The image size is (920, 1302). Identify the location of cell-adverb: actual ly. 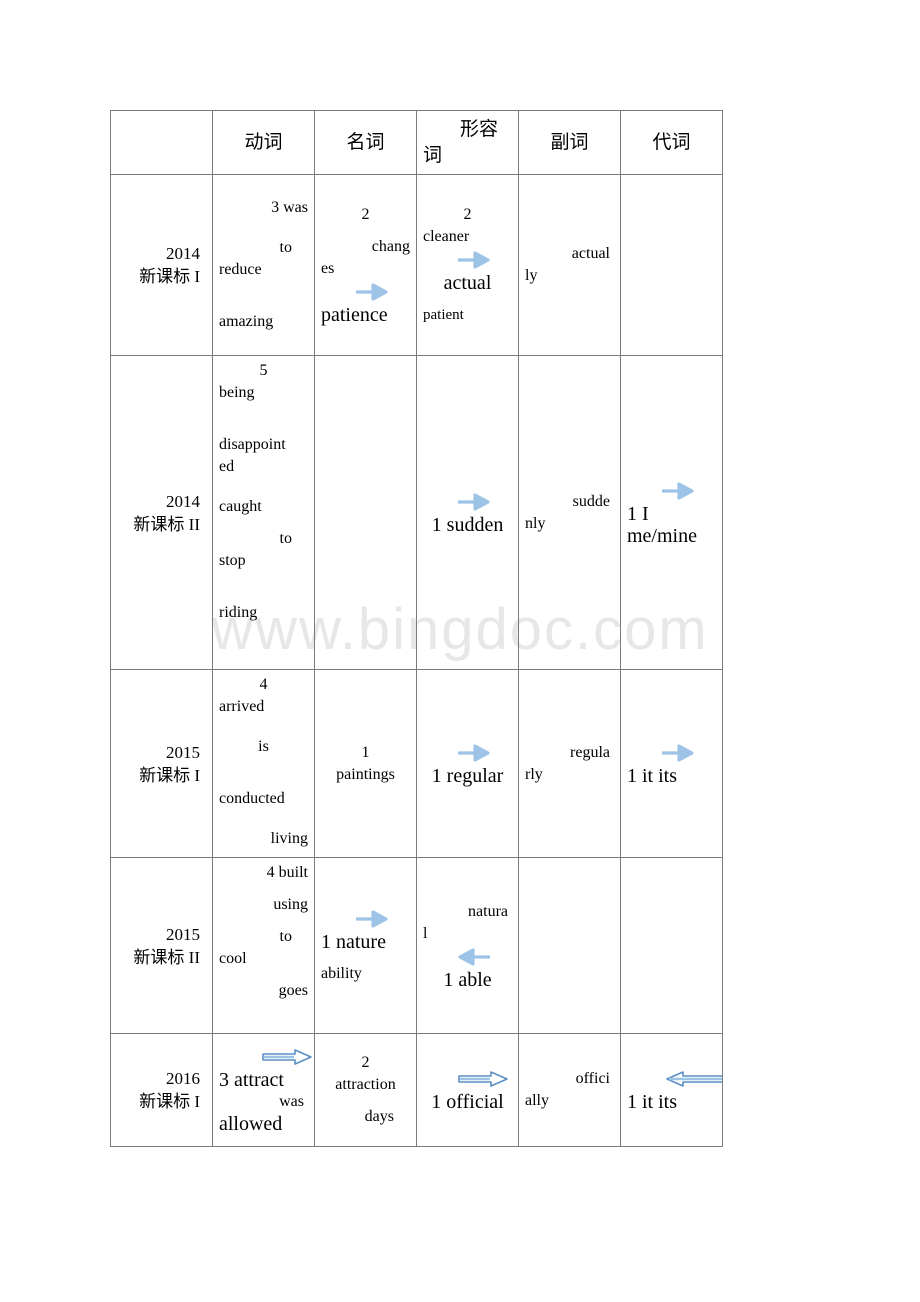
(569, 265).